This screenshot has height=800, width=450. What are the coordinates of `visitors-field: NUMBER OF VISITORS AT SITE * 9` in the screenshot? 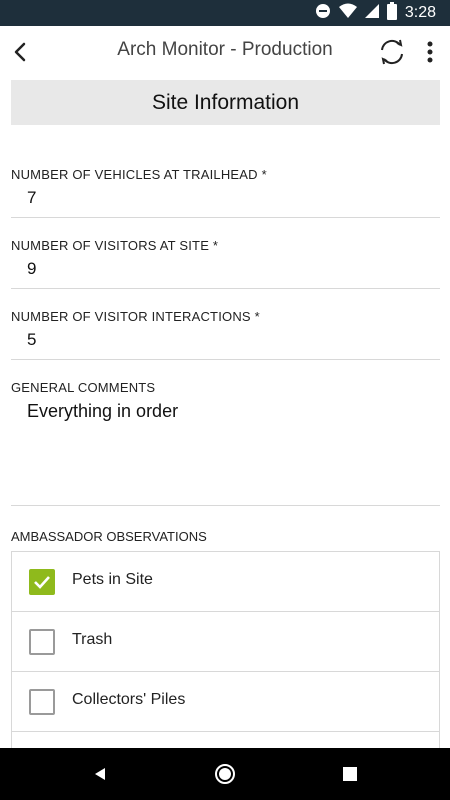 It's located at (225, 258).